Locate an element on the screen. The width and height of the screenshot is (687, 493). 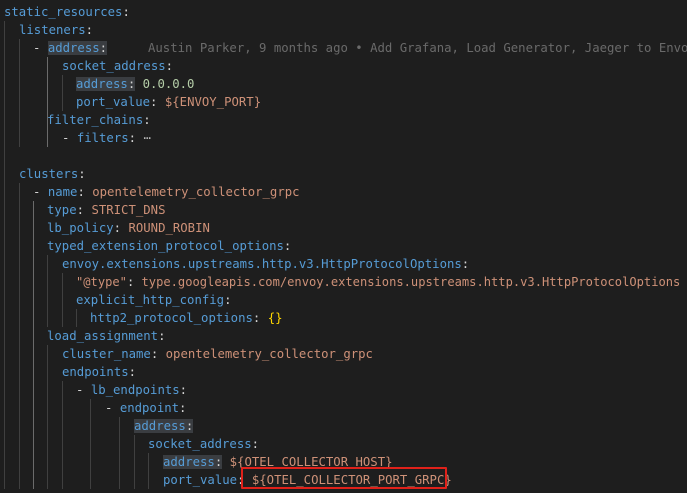
code-line: - lb_endpoints: is located at coordinates (343, 390).